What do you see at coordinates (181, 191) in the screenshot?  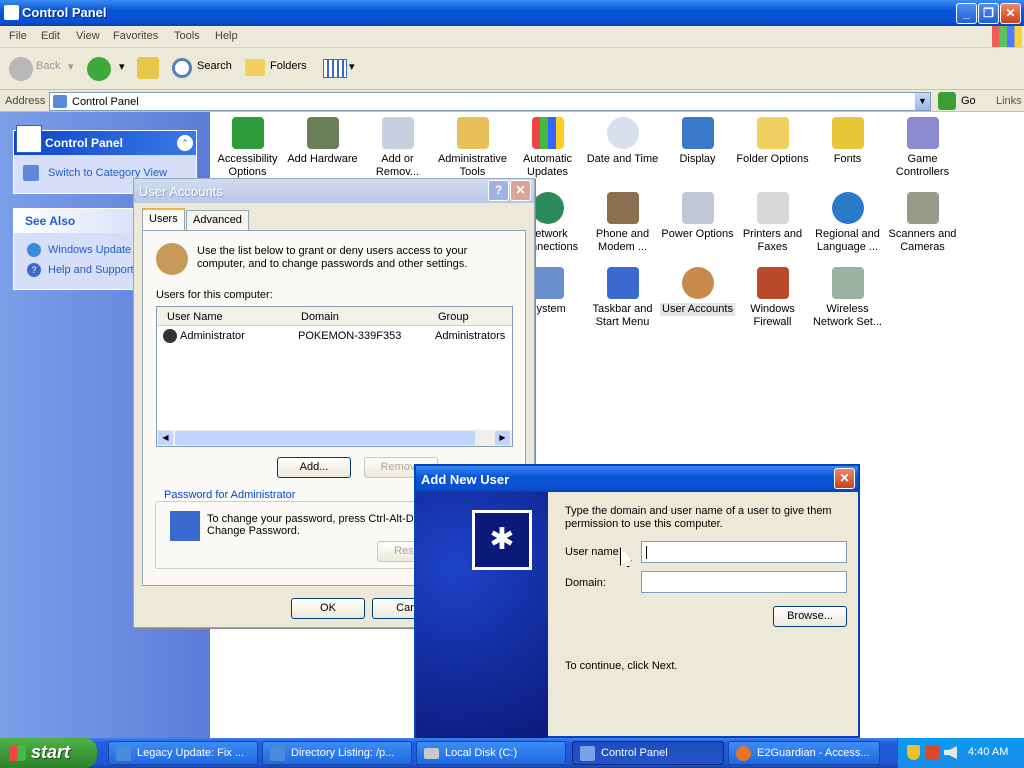 I see `user-accounts-title: User Accounts` at bounding box center [181, 191].